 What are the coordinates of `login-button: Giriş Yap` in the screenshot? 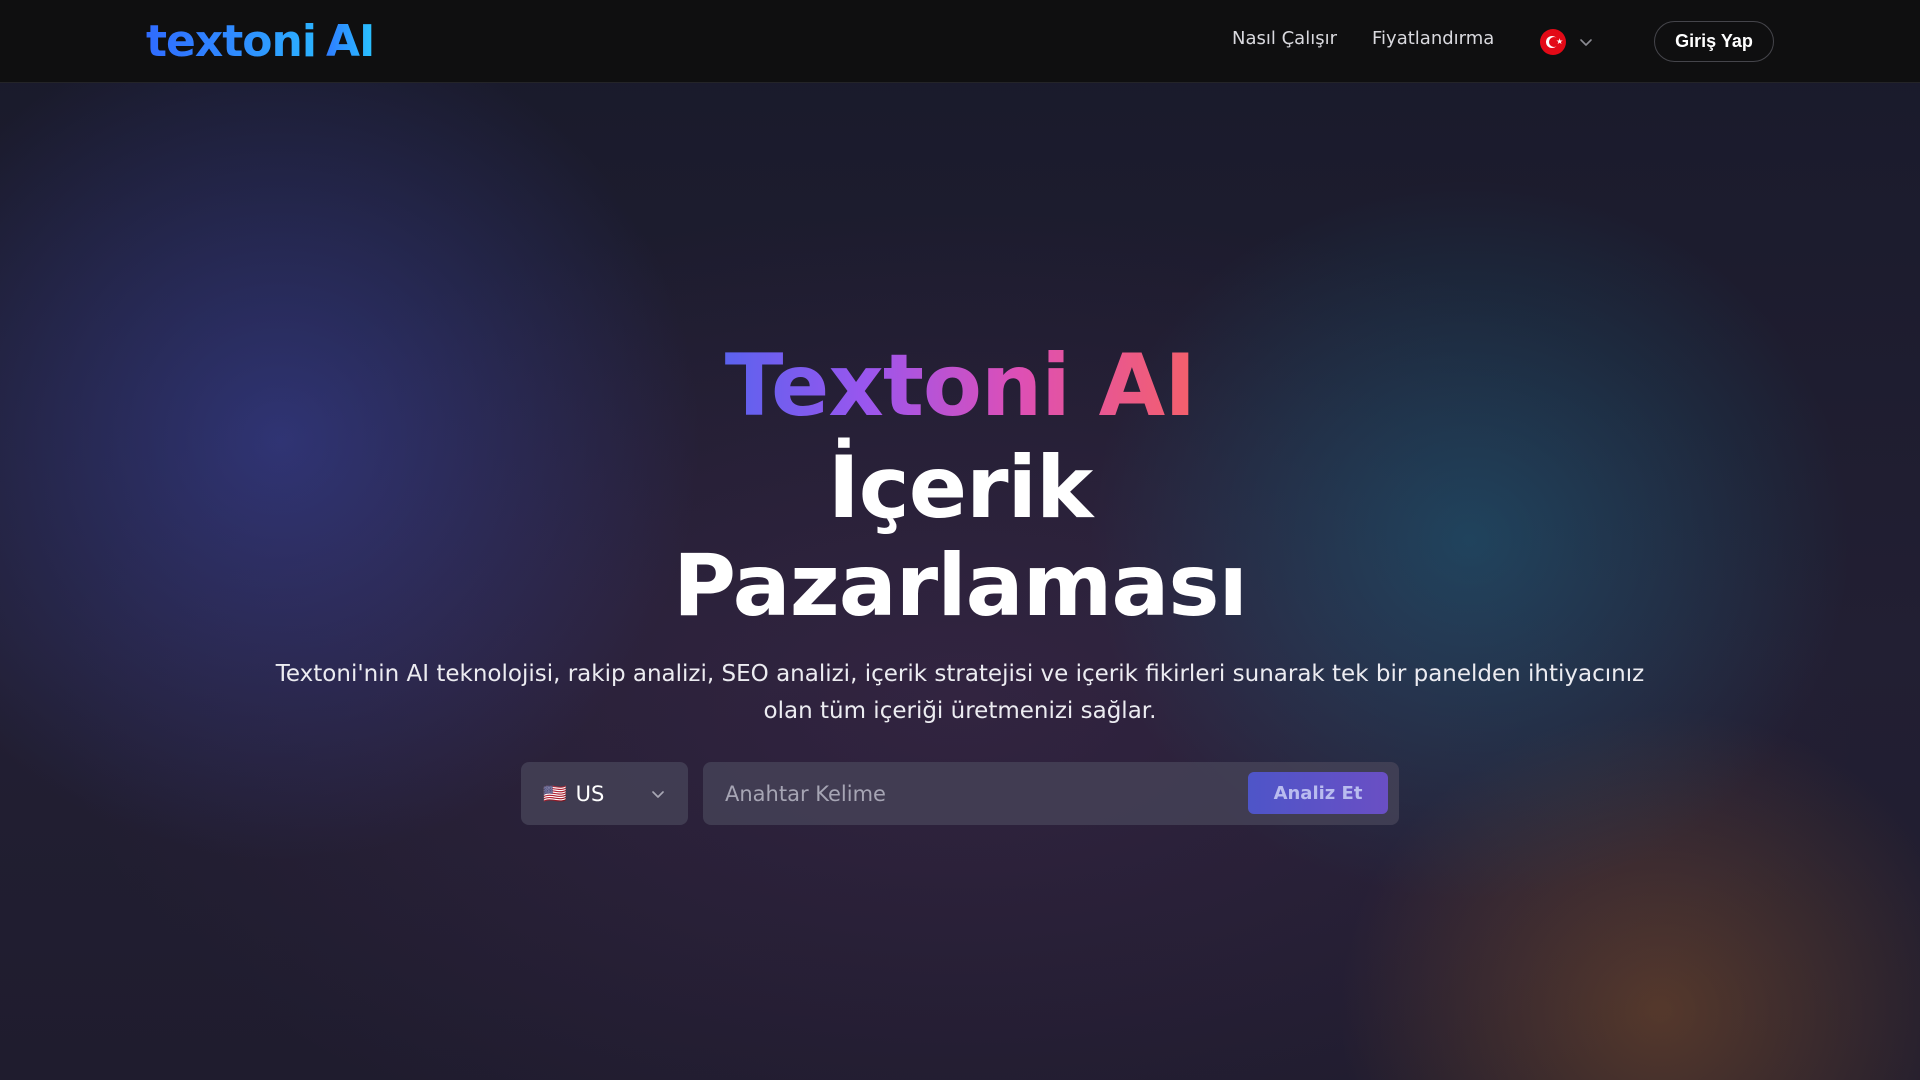 It's located at (1714, 41).